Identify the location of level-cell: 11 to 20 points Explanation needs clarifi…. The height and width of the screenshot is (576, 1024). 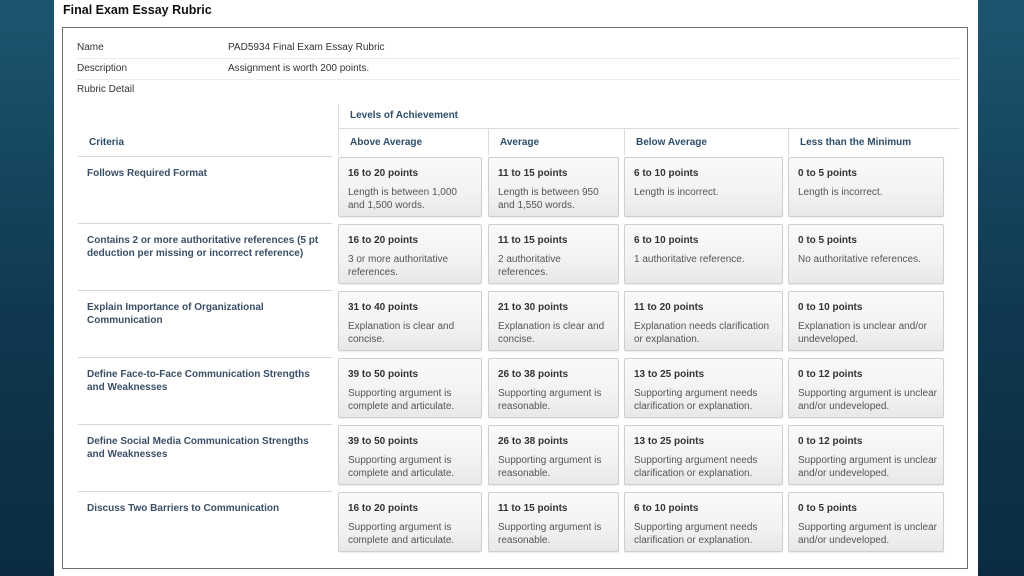
(703, 321).